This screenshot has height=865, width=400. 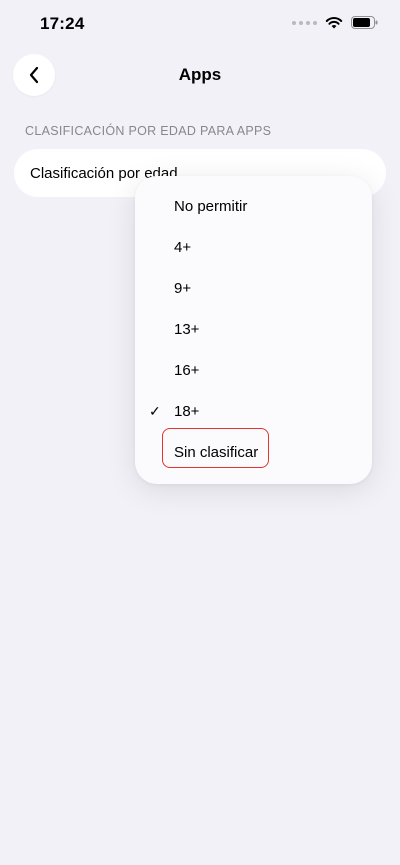 What do you see at coordinates (187, 411) in the screenshot?
I see `menu-item-label: 18+` at bounding box center [187, 411].